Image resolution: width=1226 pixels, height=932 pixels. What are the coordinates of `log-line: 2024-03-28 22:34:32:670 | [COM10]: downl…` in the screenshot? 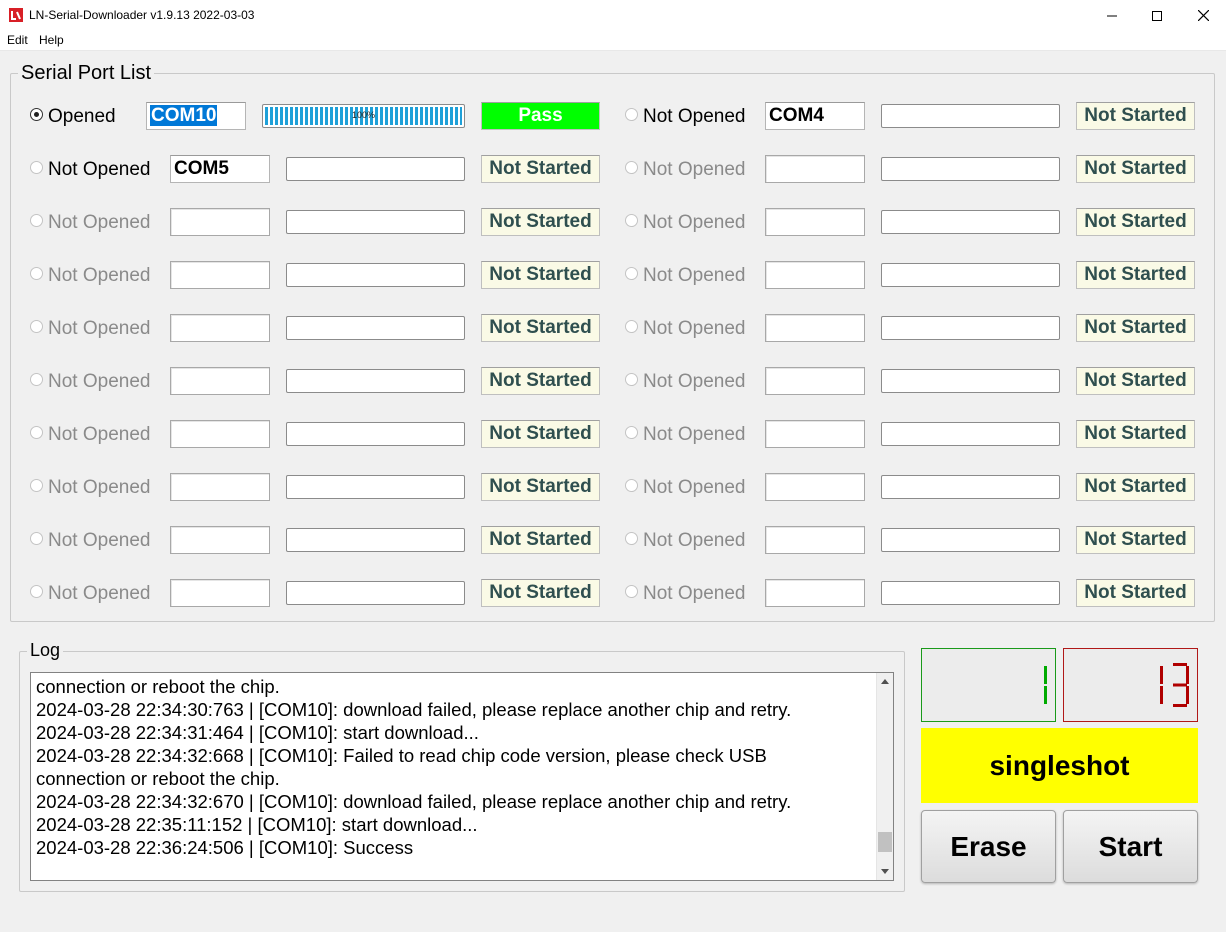 It's located at (414, 801).